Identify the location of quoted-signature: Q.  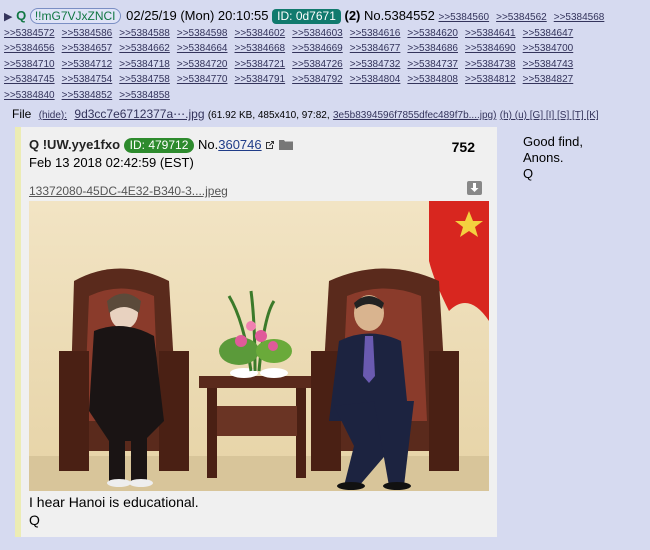
(34, 520).